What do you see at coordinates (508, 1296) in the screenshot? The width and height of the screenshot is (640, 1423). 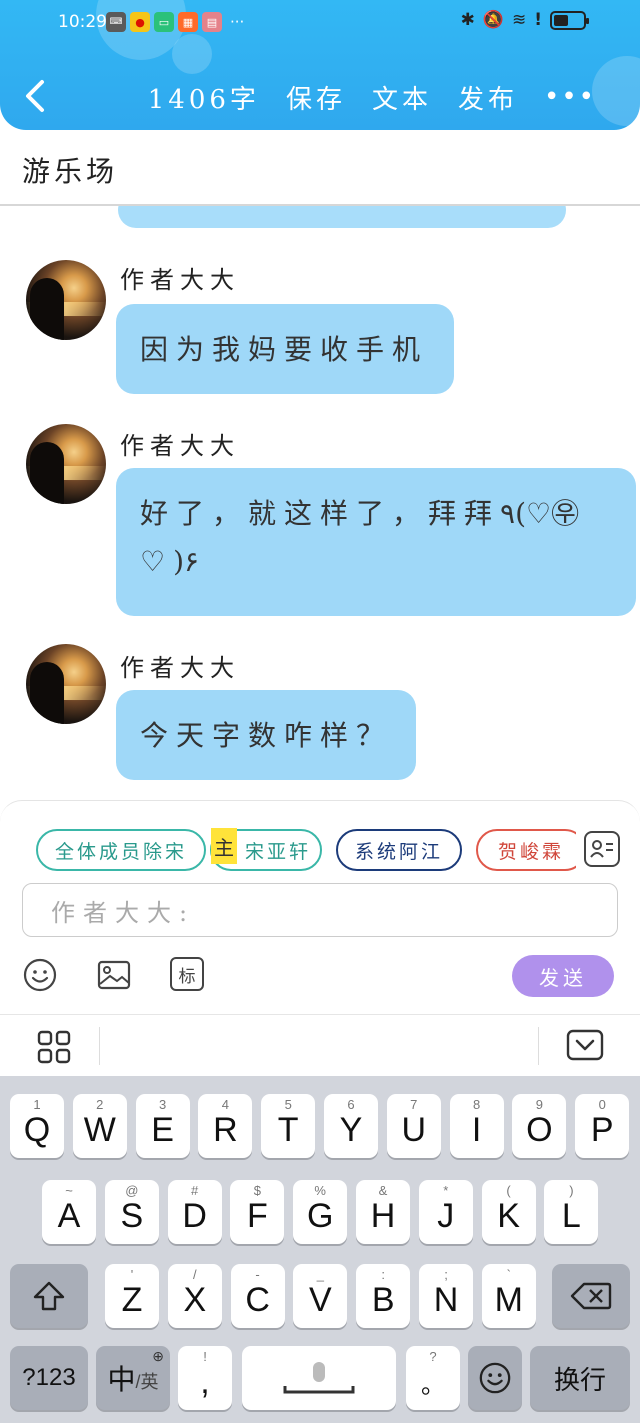 I see `key-m: ` M` at bounding box center [508, 1296].